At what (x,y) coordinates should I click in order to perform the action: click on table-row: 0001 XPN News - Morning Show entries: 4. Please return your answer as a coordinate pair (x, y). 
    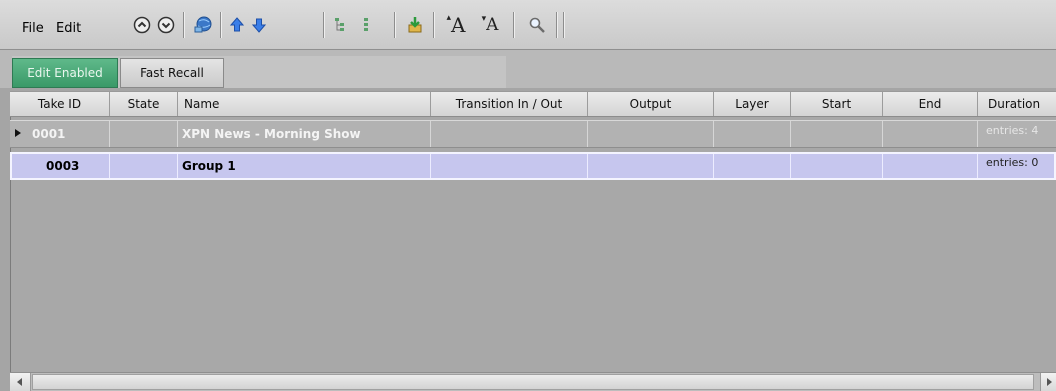
    Looking at the image, I should click on (533, 134).